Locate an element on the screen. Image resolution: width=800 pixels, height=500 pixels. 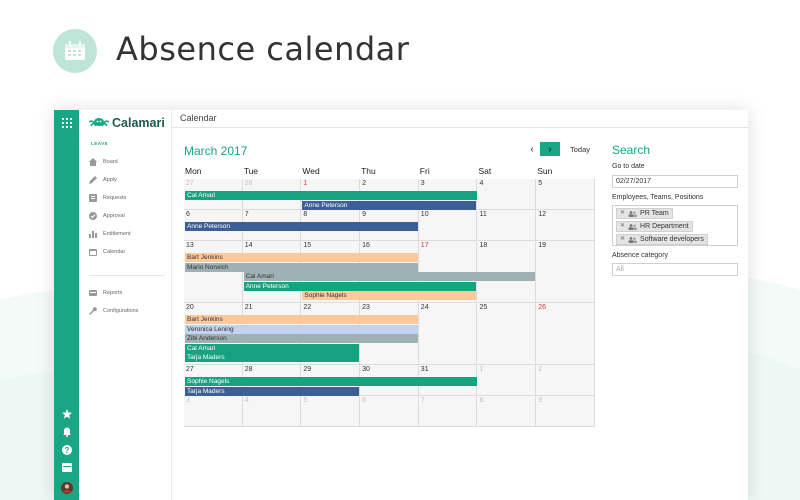
day-cell: 7 is located at coordinates (448, 411).